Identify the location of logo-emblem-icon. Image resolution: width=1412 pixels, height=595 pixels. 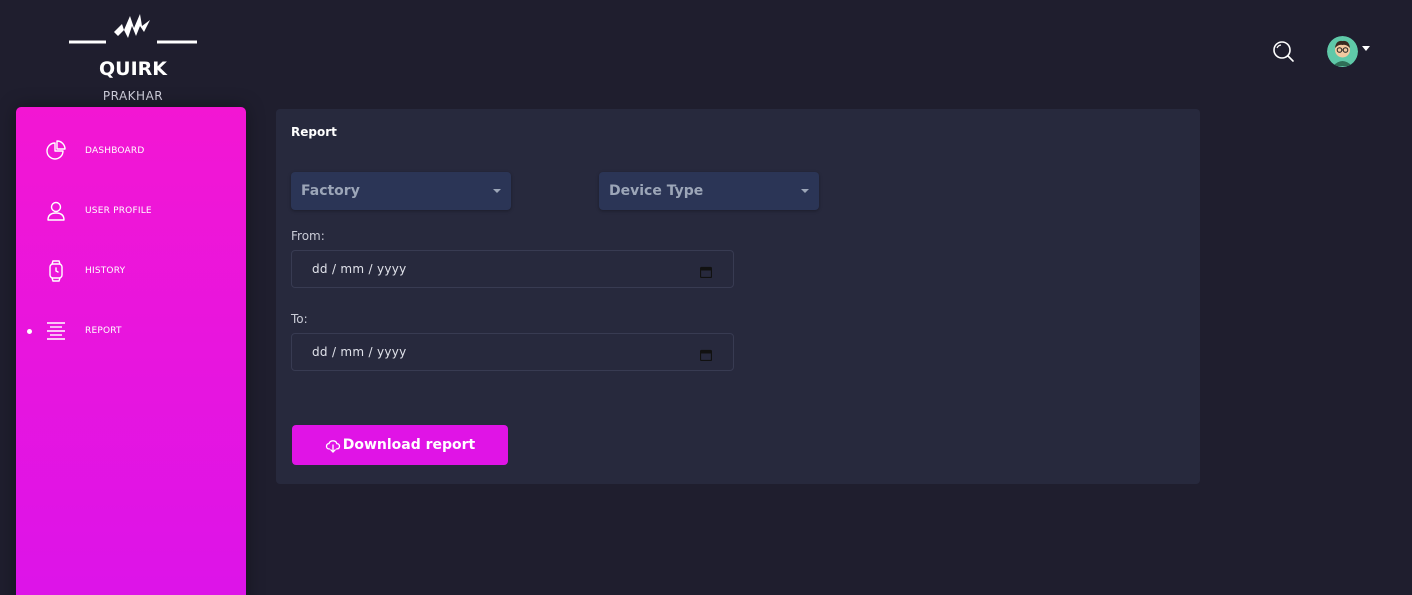
(133, 29).